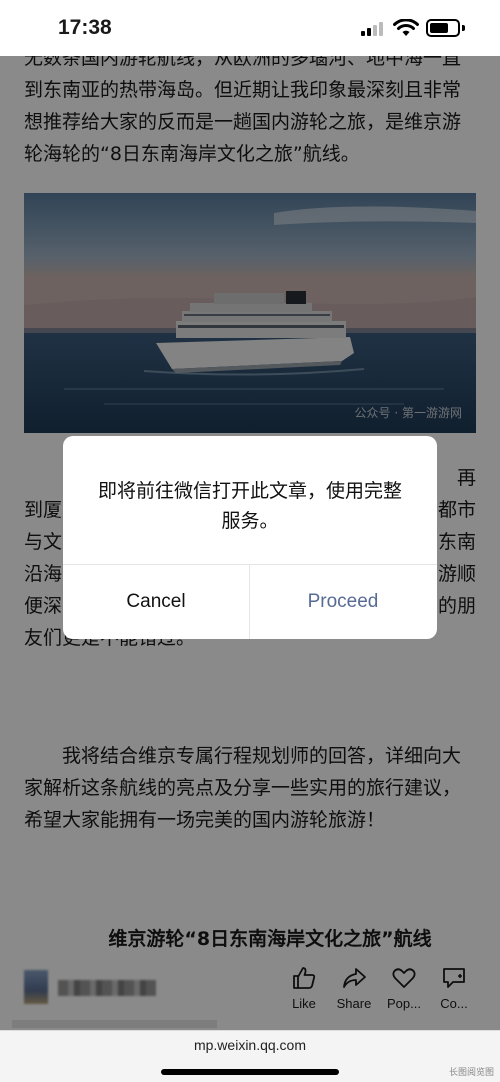 This screenshot has height=1082, width=500. Describe the element at coordinates (156, 602) in the screenshot. I see `cancel-button: Cancel` at that location.